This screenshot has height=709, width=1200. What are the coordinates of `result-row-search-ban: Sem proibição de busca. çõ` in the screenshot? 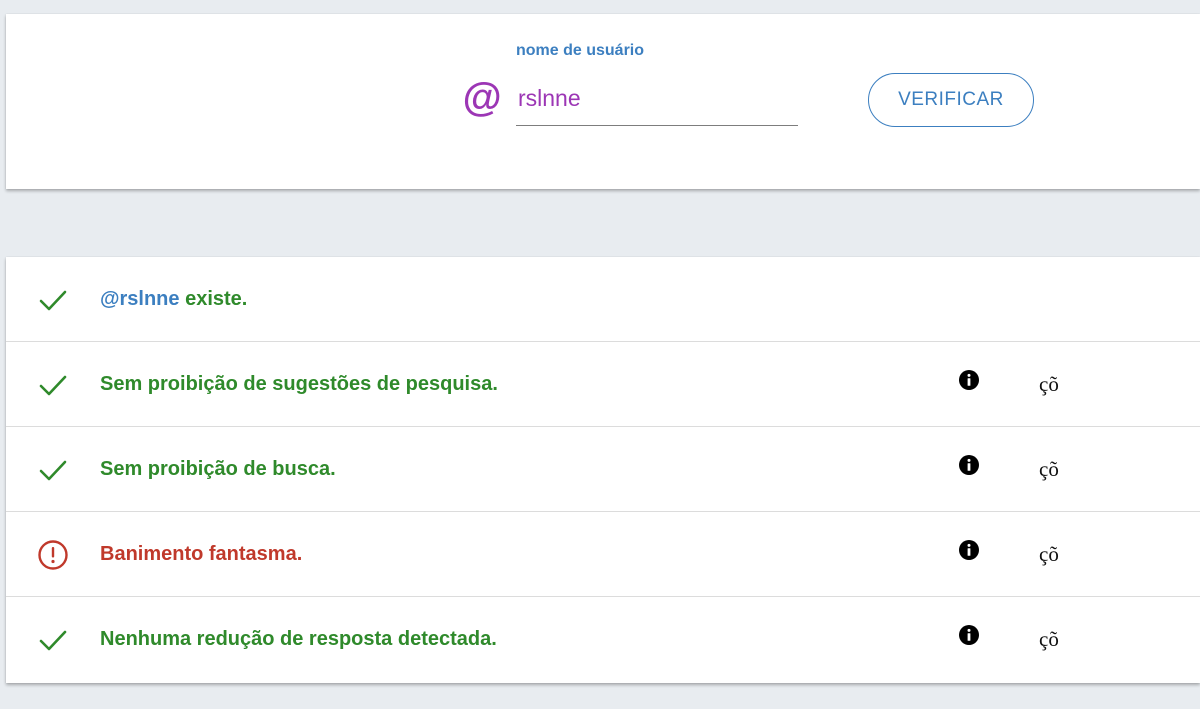 It's located at (603, 469).